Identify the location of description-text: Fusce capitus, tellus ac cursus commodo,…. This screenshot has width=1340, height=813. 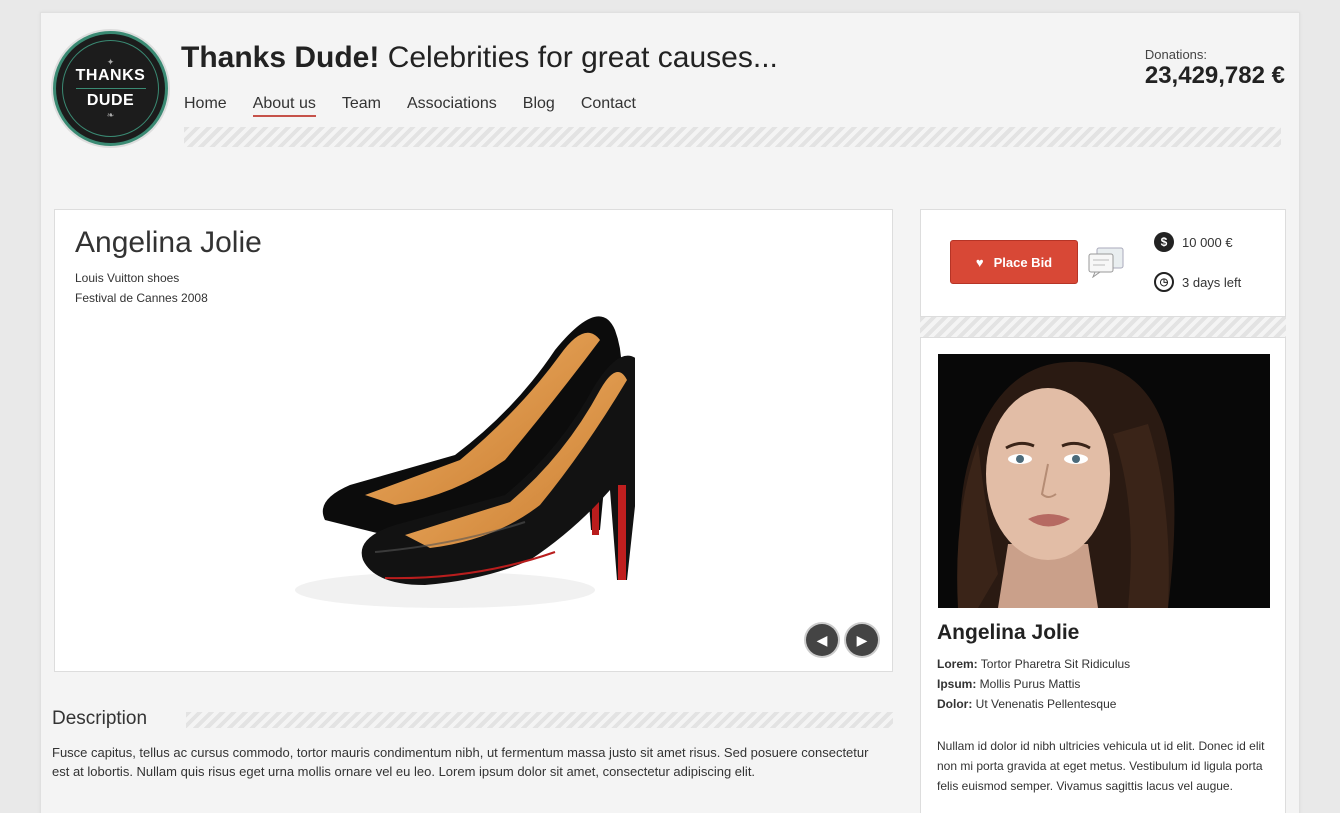
(460, 762).